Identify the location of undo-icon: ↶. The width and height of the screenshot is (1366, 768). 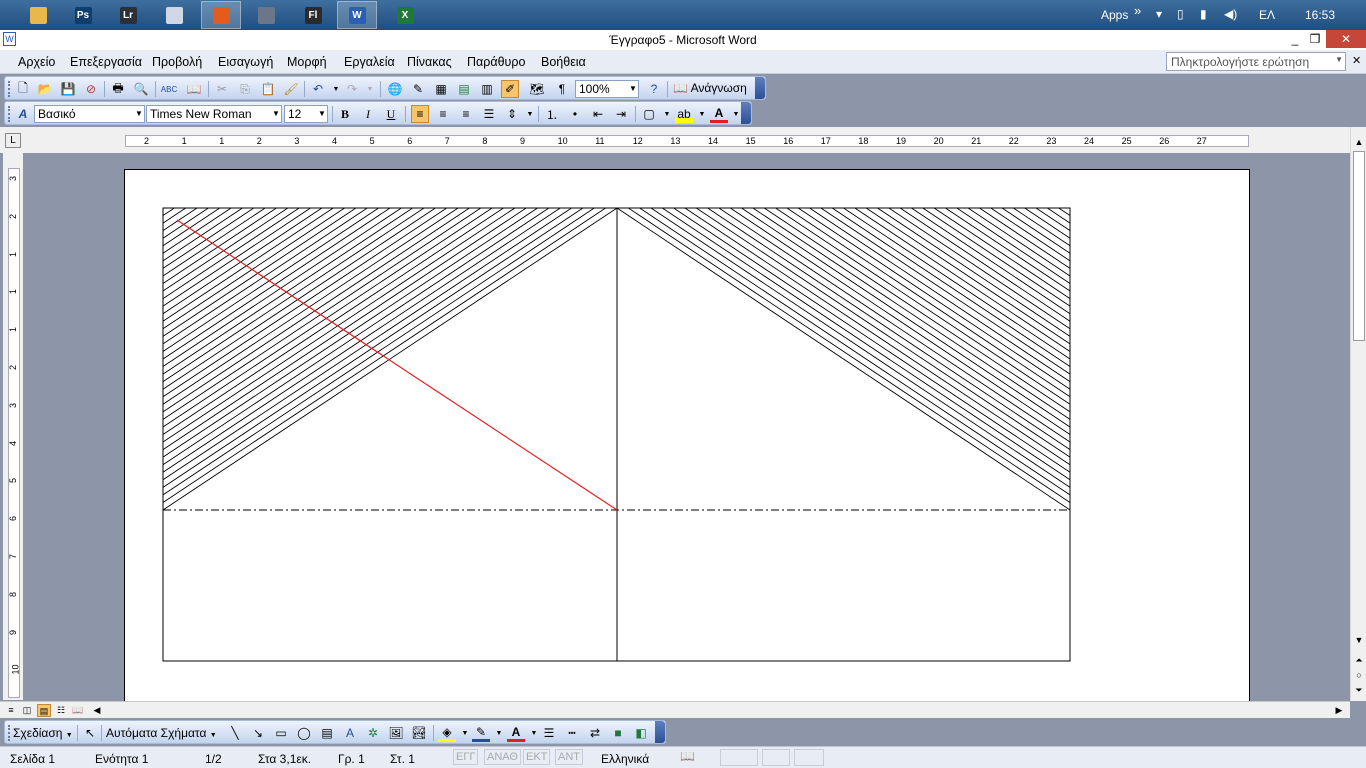
(318, 89).